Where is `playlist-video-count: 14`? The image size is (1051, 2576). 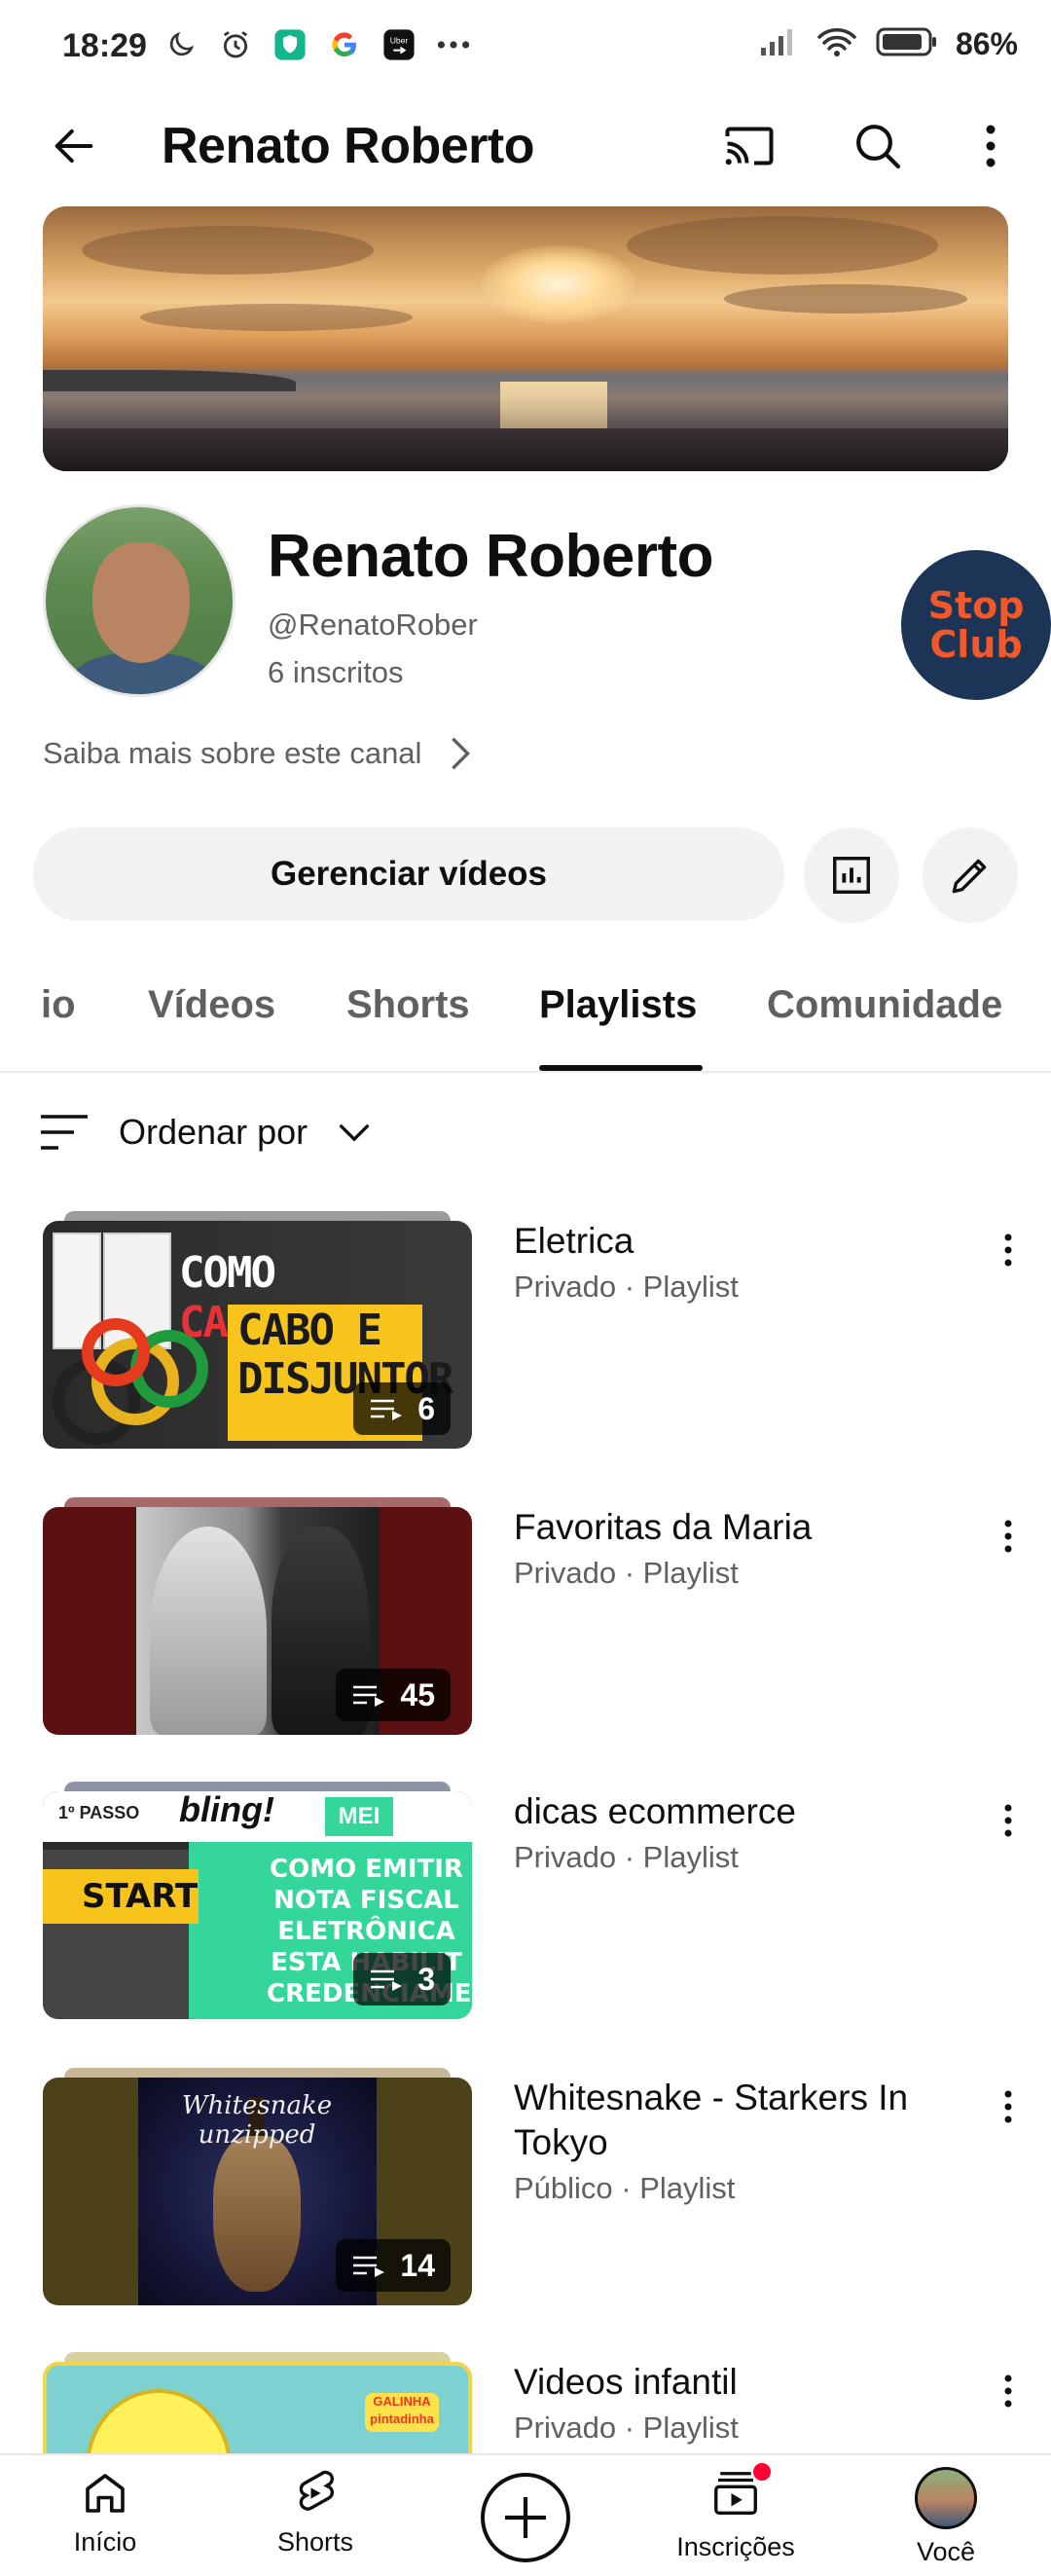 playlist-video-count: 14 is located at coordinates (393, 2265).